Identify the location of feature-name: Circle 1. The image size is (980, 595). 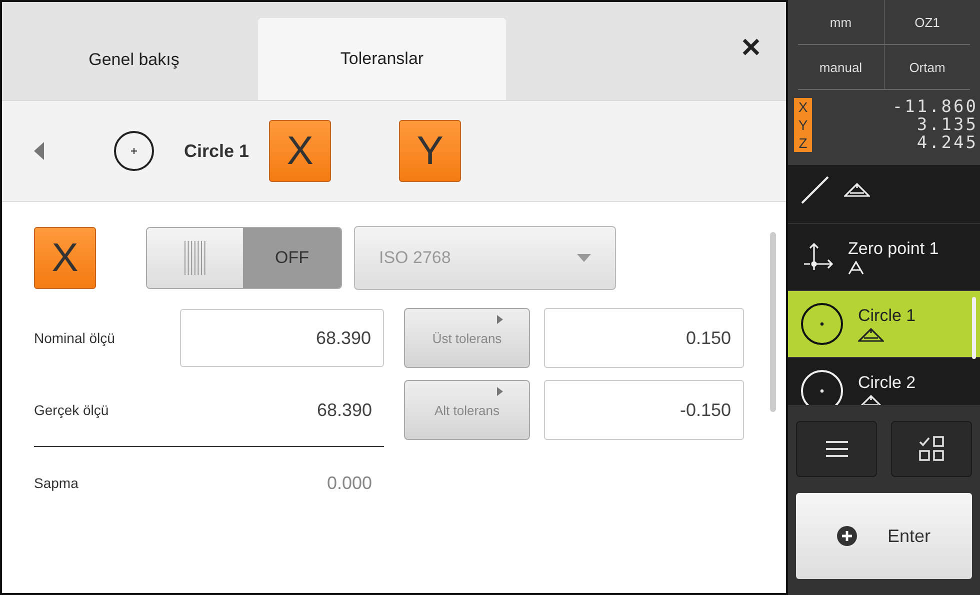
(217, 151).